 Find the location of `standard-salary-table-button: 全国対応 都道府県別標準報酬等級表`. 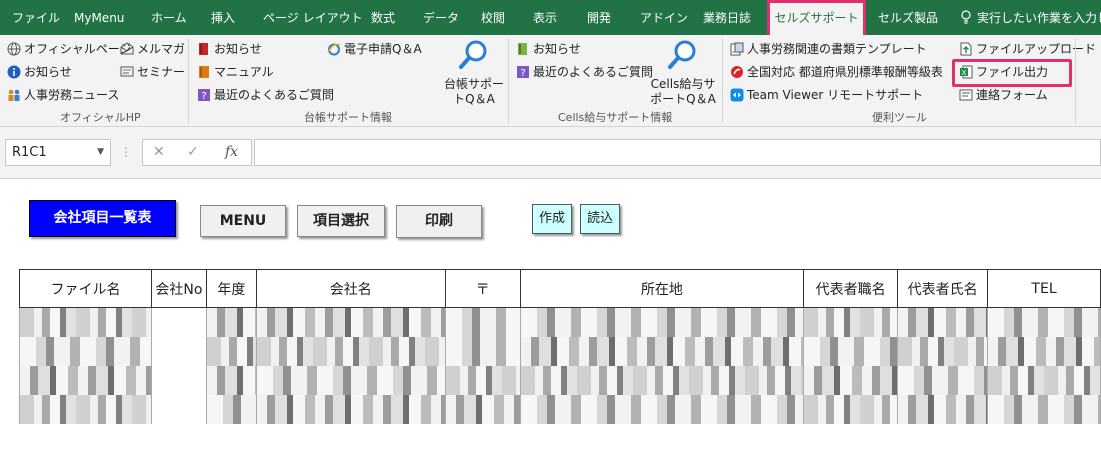

standard-salary-table-button: 全国対応 都道府県別標準報酬等級表 is located at coordinates (836, 72).